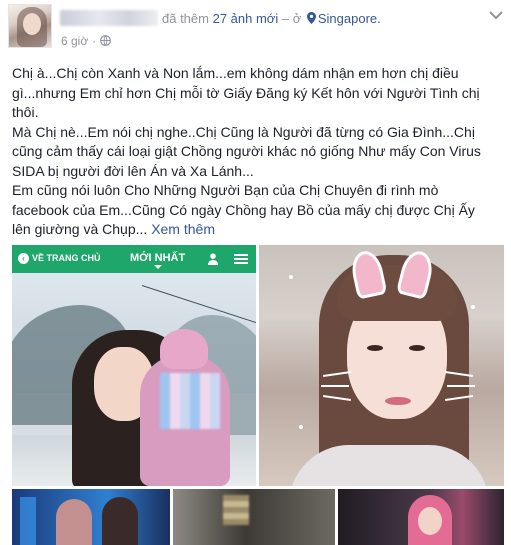  Describe the element at coordinates (190, 401) in the screenshot. I see `photo-pixelated-face` at that location.